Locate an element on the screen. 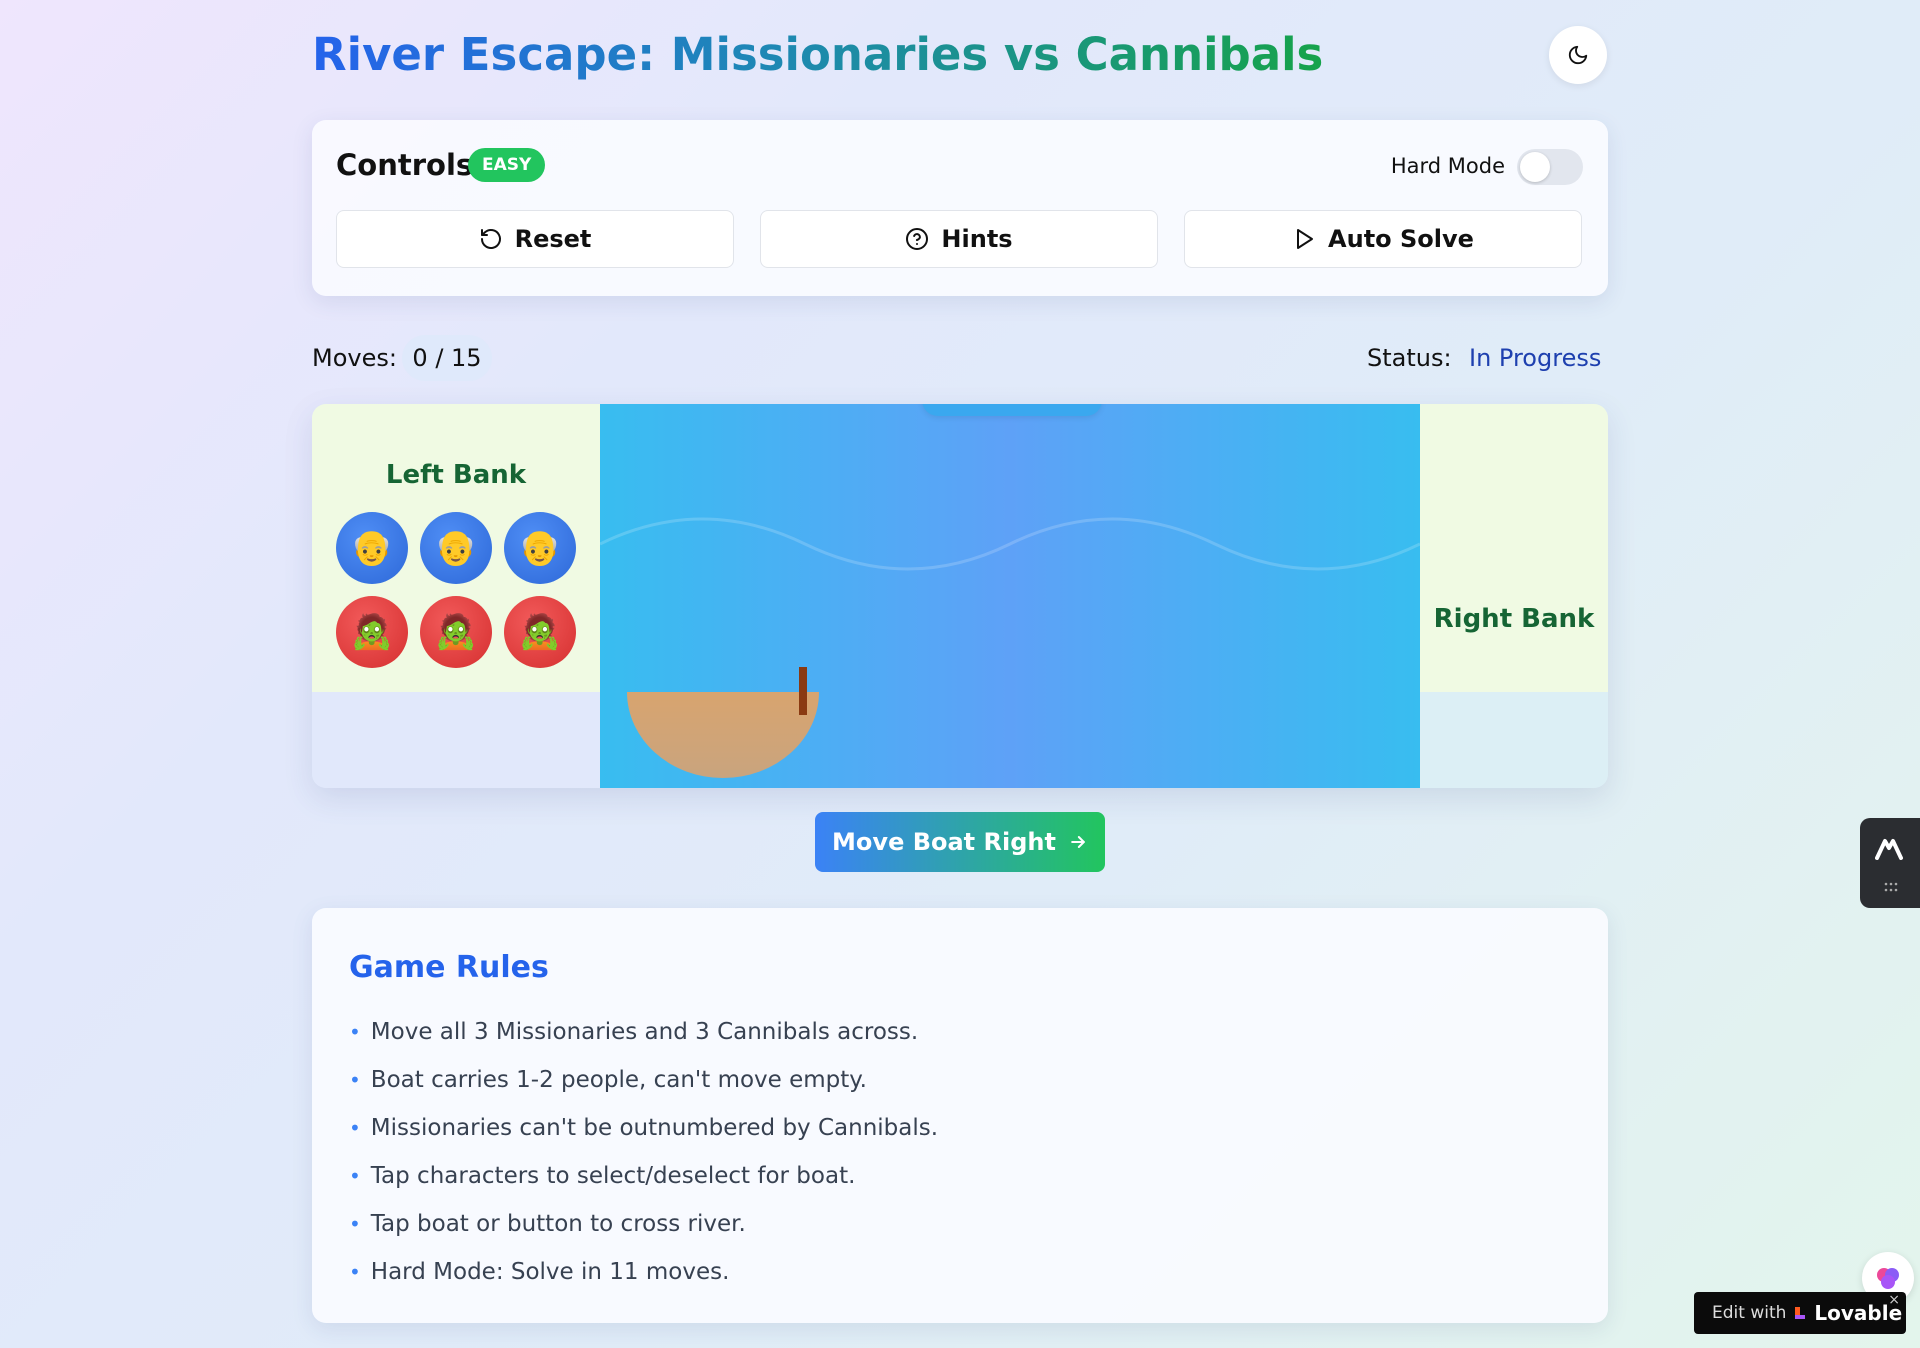 Image resolution: width=1920 pixels, height=1348 pixels. grid-dots-icon is located at coordinates (1891, 887).